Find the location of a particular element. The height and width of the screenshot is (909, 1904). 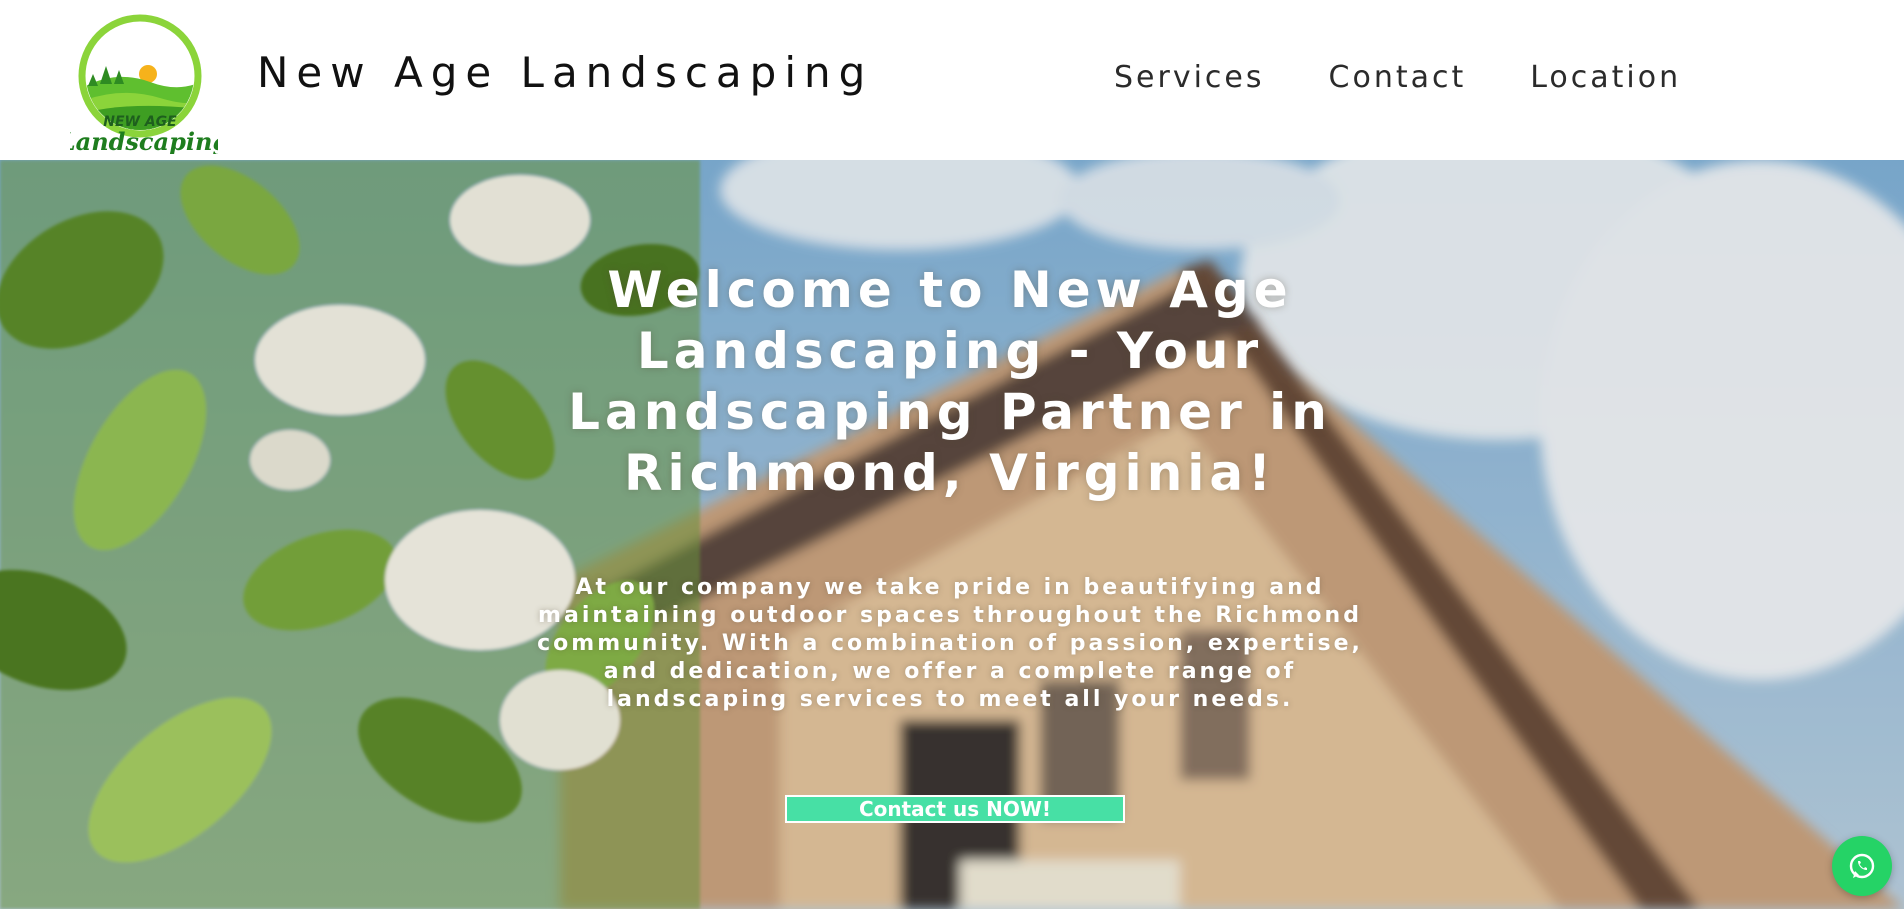

whatsapp-button is located at coordinates (1862, 866).